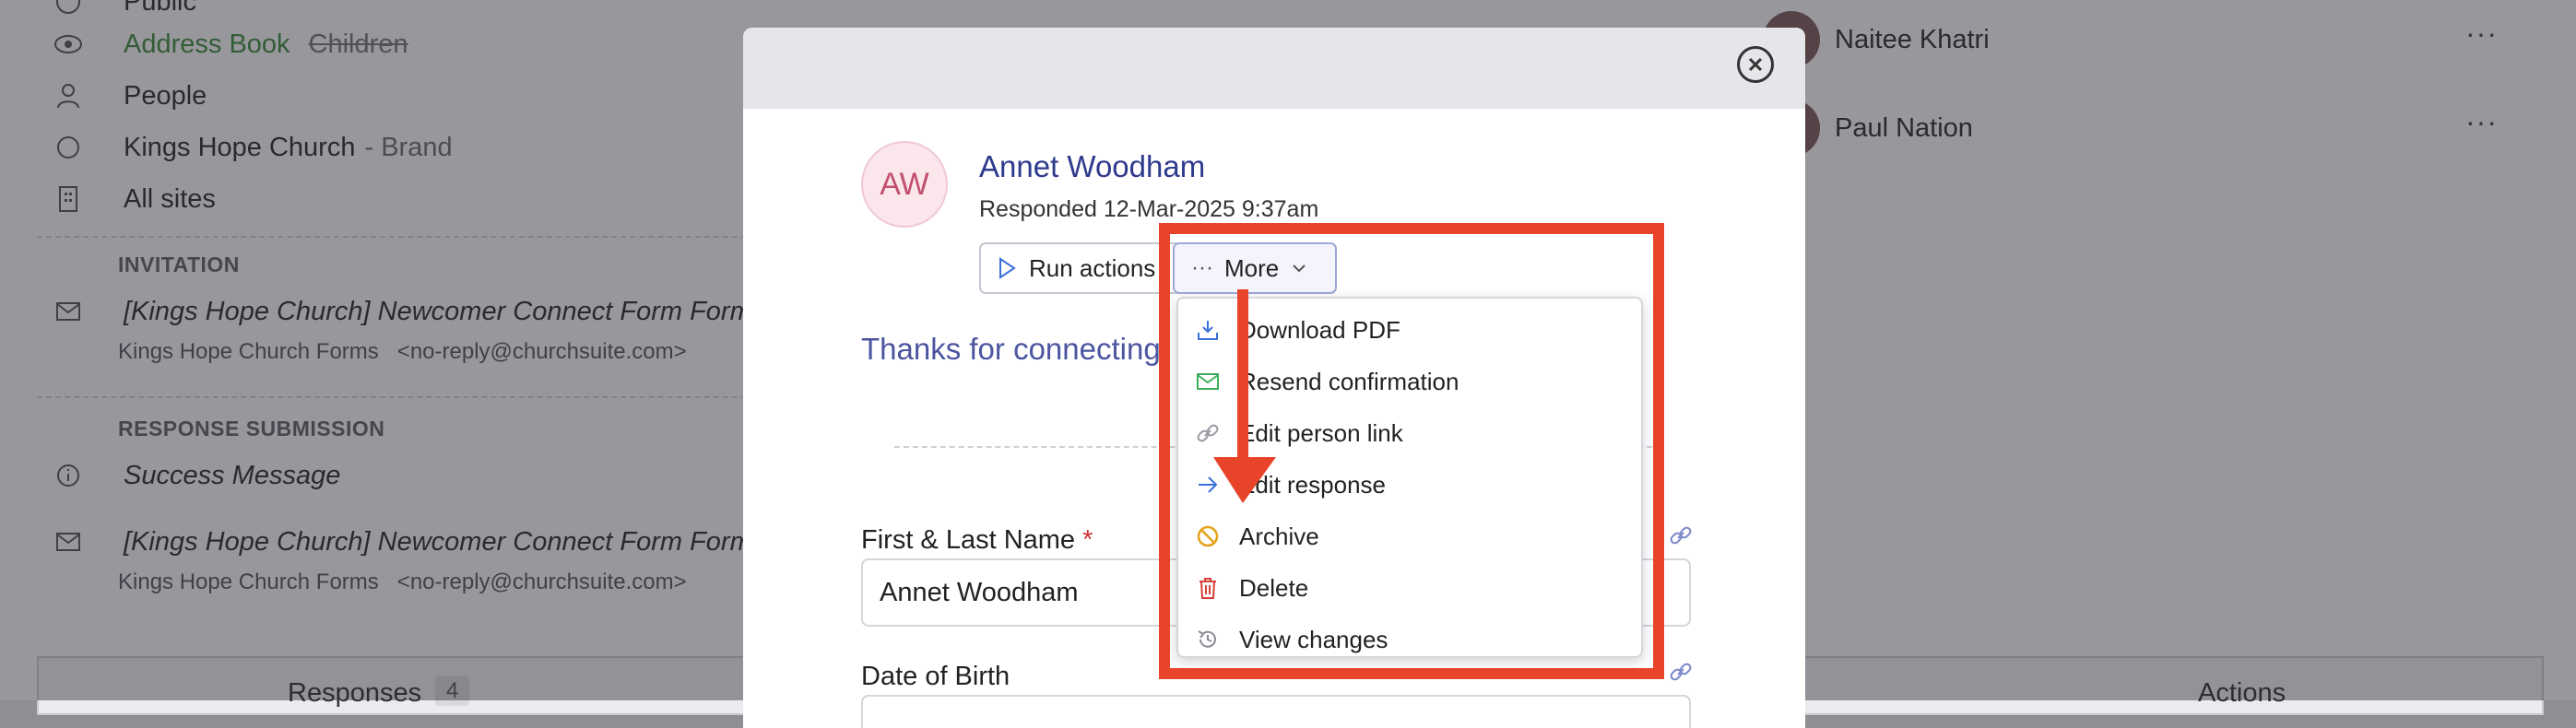  Describe the element at coordinates (1149, 209) in the screenshot. I see `responded-timestamp: Responded 12-Mar-2025 9:37am` at that location.